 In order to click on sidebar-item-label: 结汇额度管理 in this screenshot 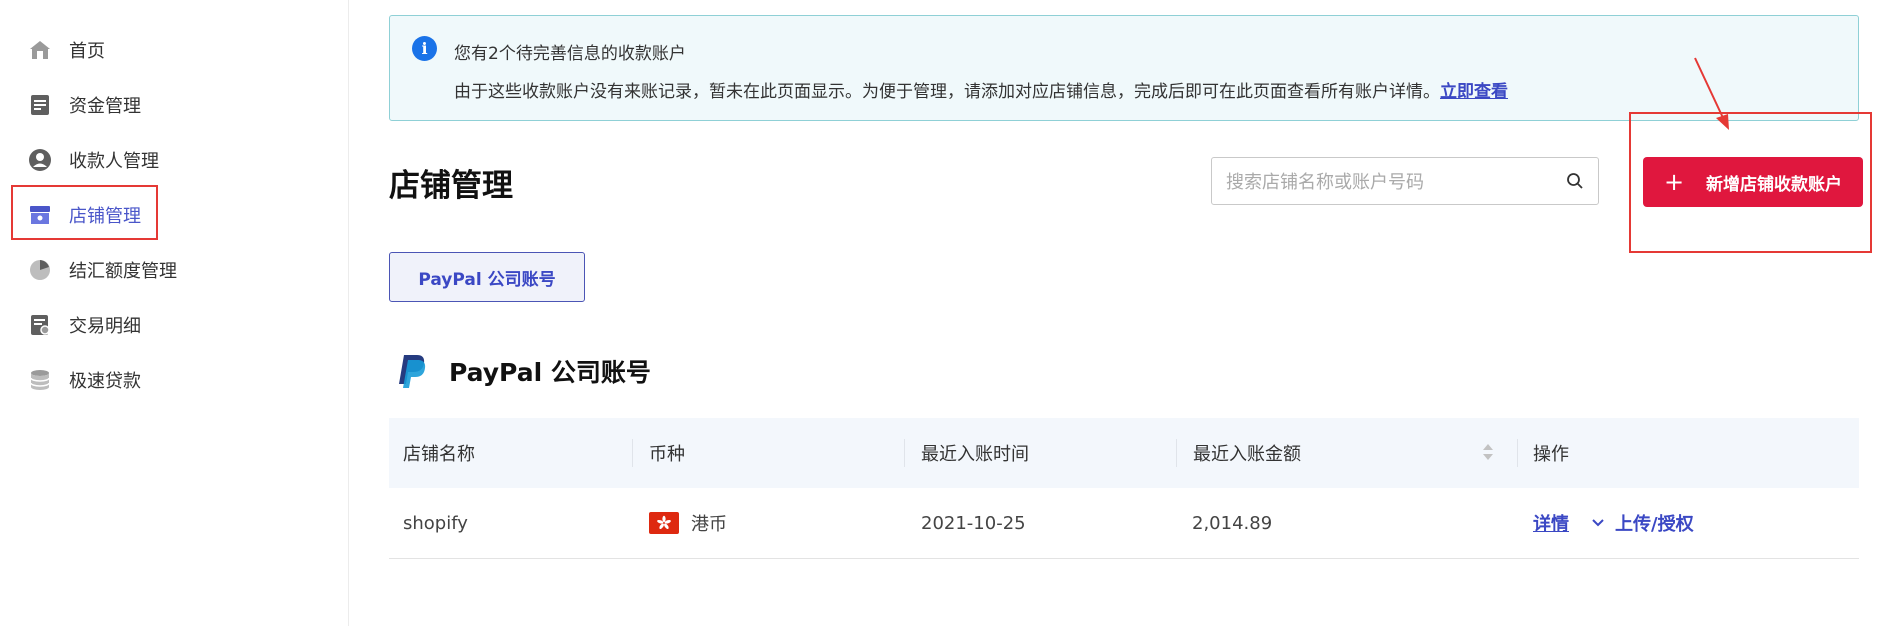, I will do `click(123, 271)`.